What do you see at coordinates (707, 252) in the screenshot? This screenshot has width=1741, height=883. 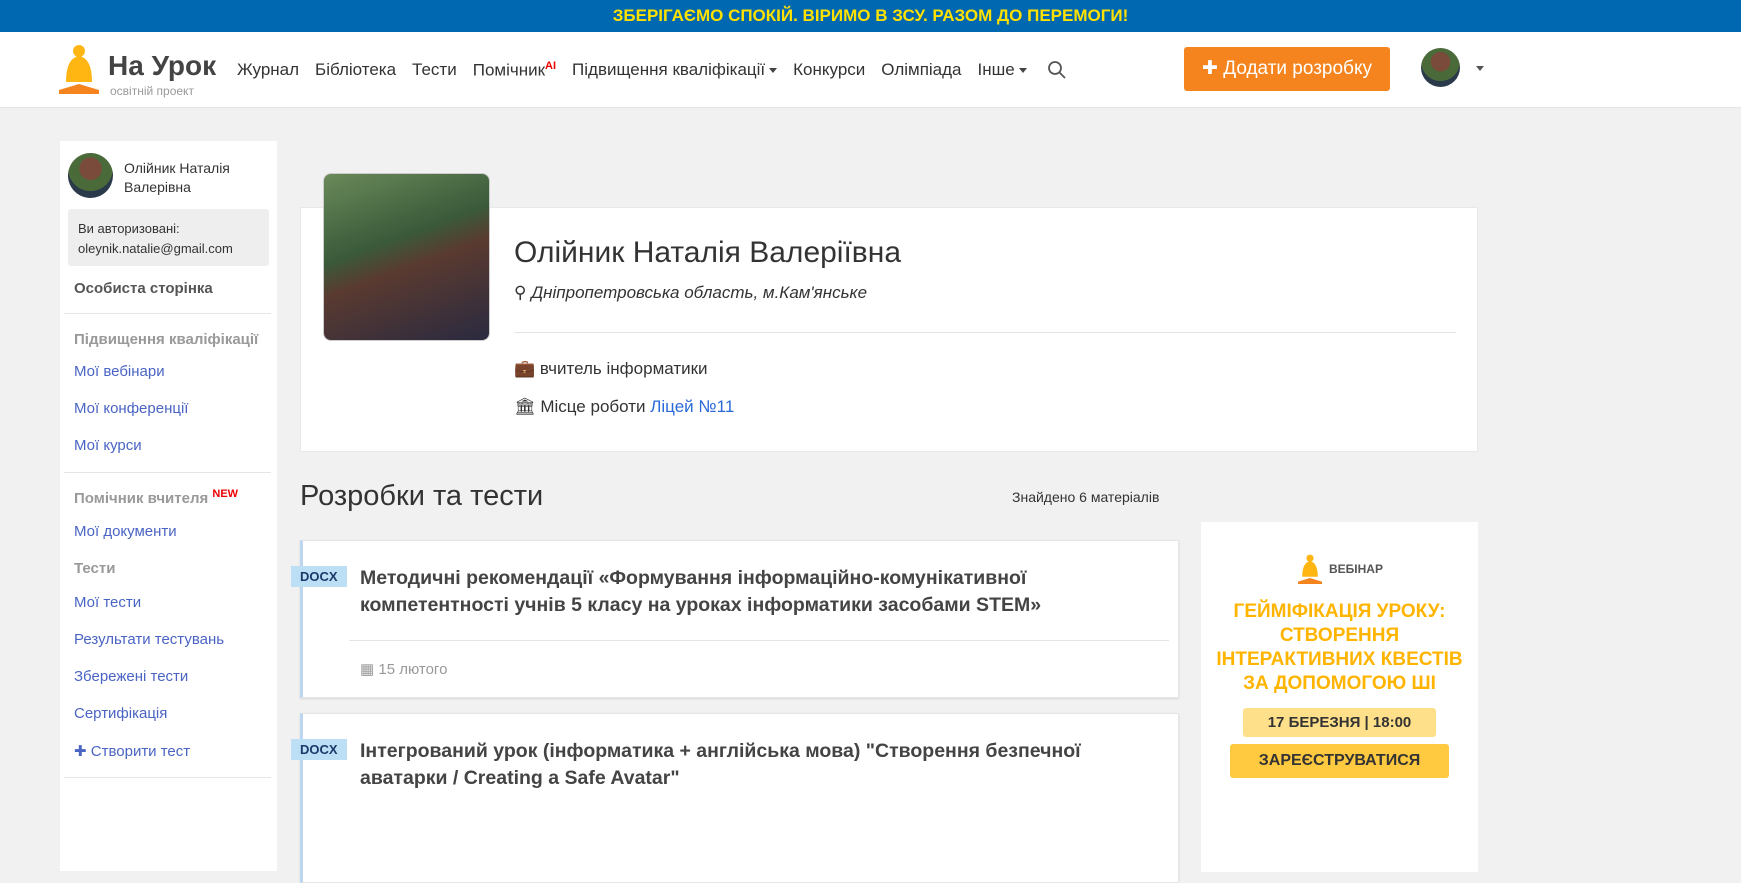 I see `profile-name: Олійник Наталія Валеріївна` at bounding box center [707, 252].